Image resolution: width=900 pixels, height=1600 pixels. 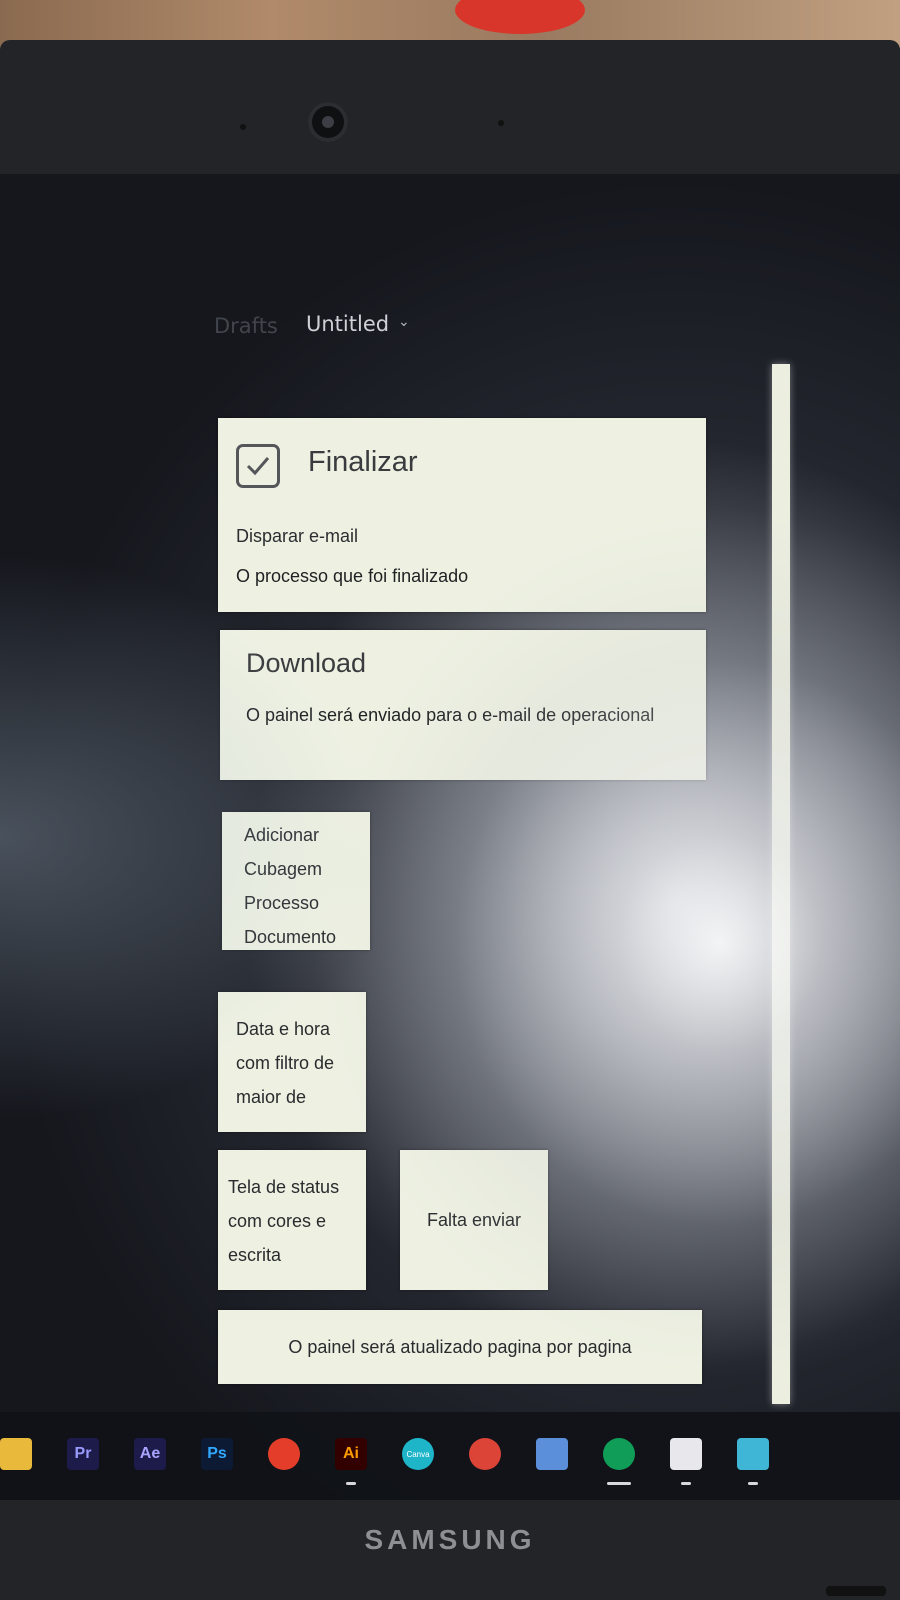 I want to click on tab-drafts: Drafts, so click(x=246, y=326).